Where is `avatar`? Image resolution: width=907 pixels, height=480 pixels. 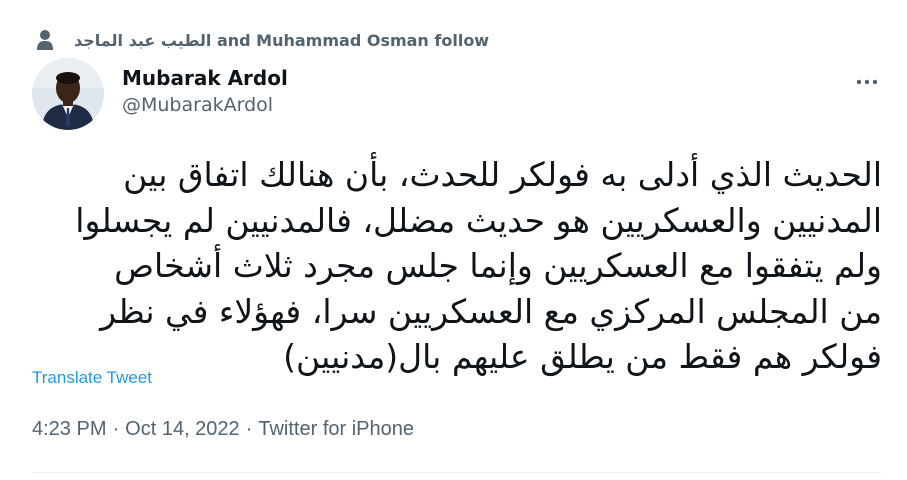
avatar is located at coordinates (68, 94).